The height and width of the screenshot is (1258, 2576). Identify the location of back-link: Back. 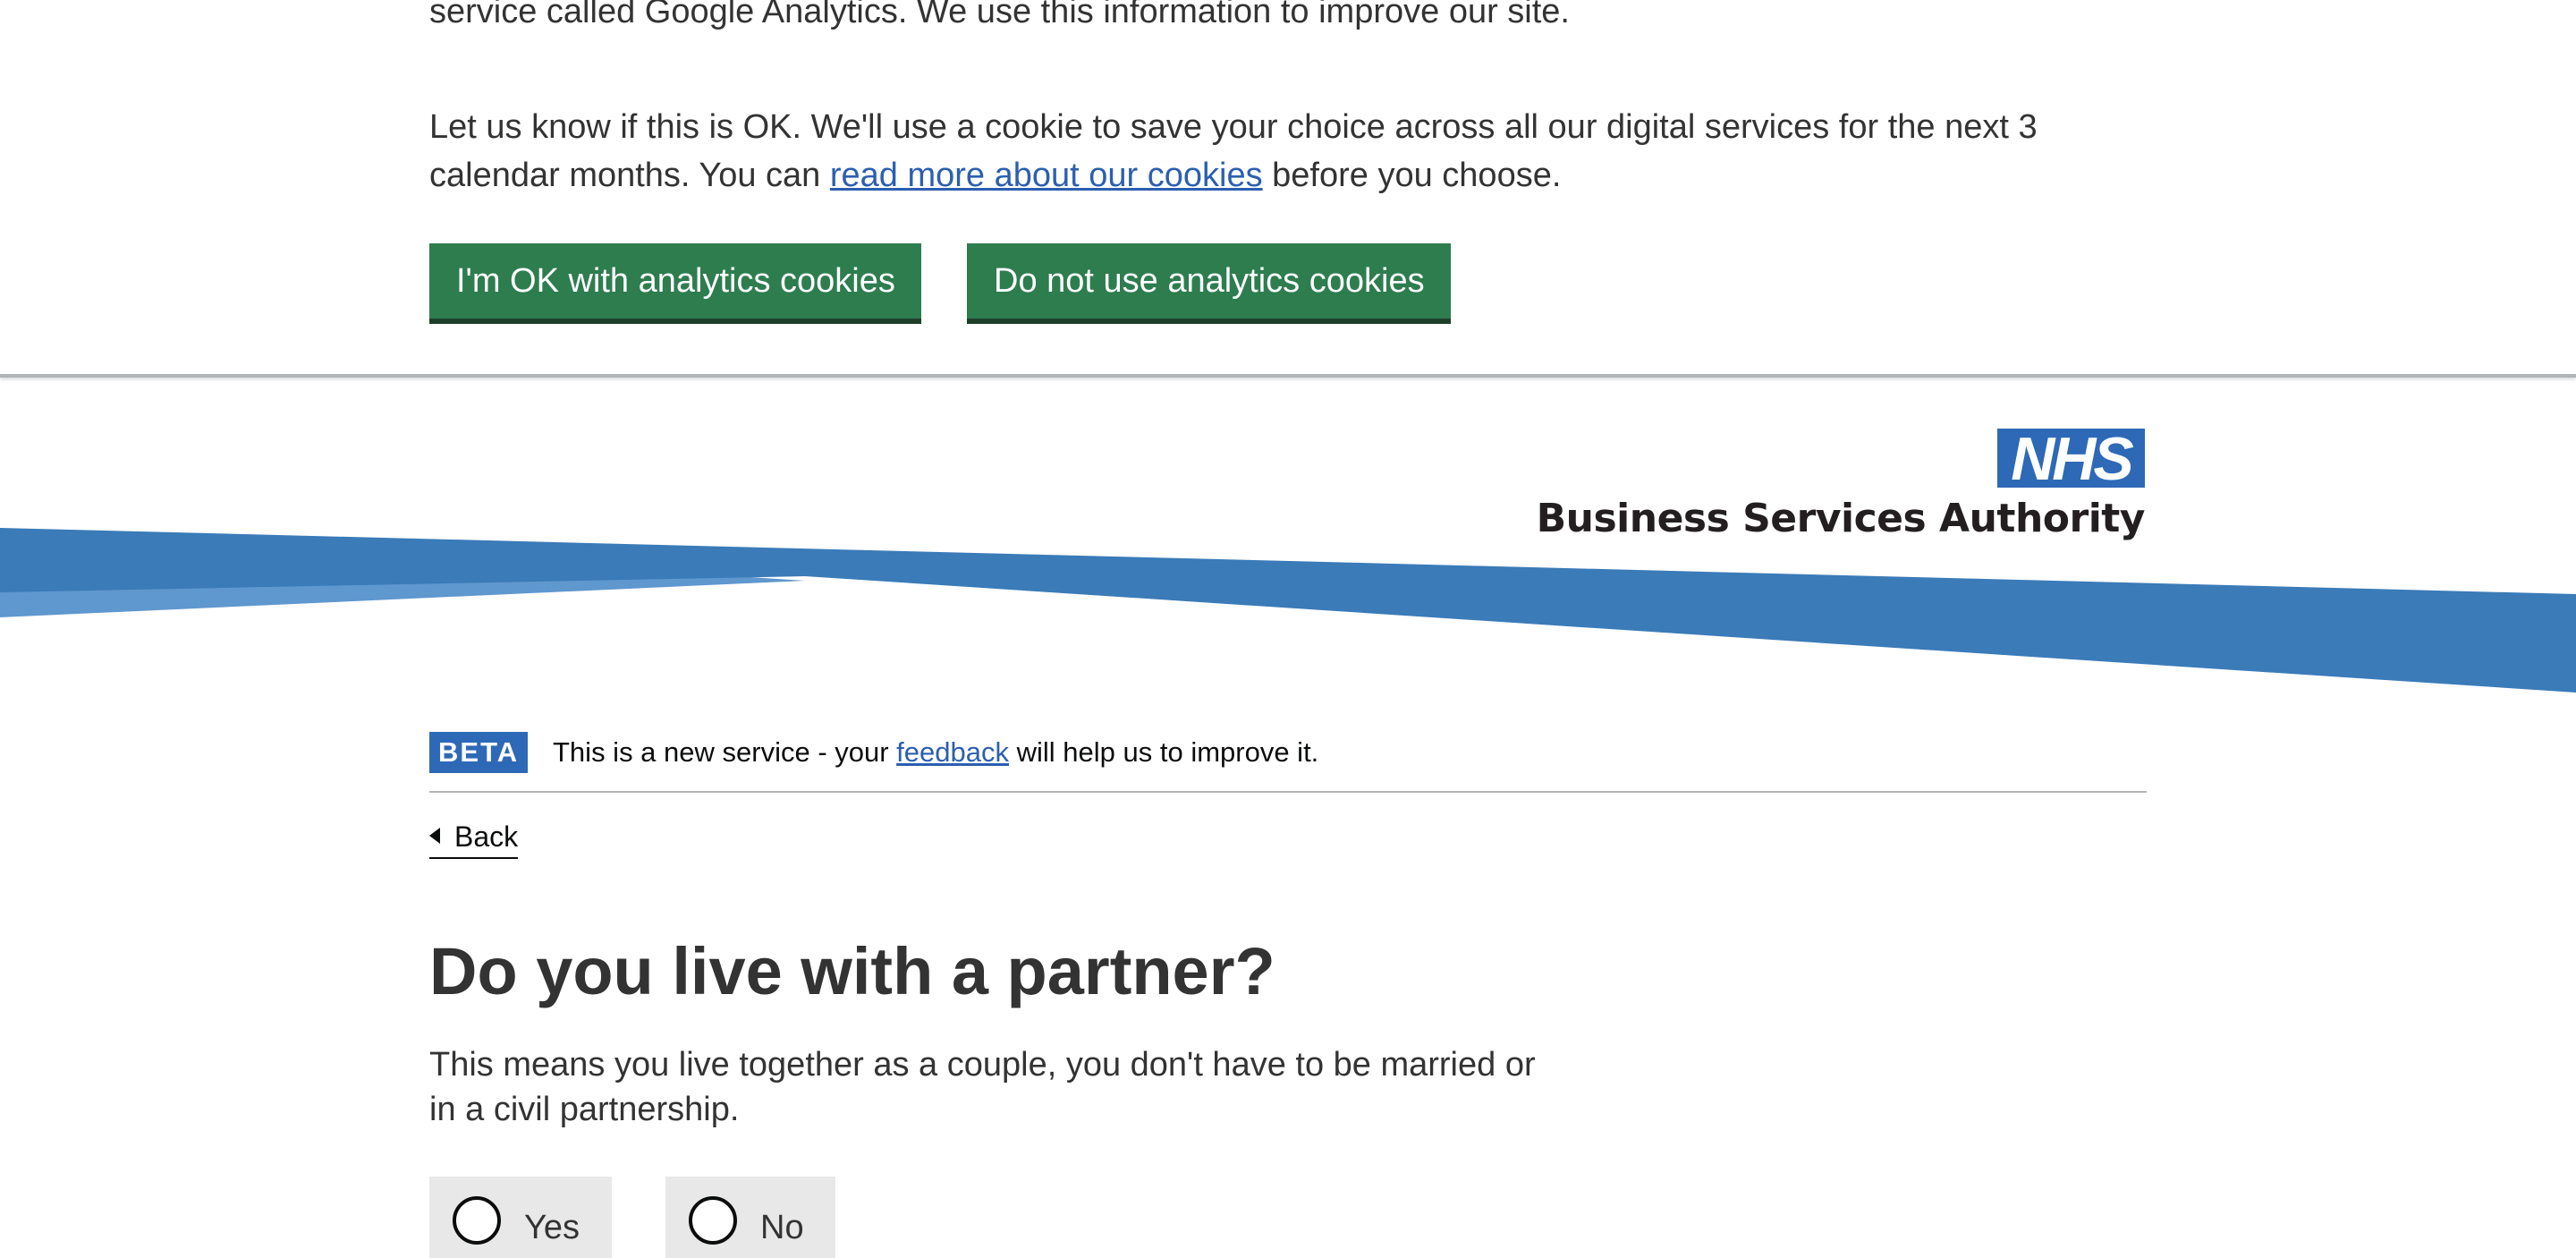
(474, 837).